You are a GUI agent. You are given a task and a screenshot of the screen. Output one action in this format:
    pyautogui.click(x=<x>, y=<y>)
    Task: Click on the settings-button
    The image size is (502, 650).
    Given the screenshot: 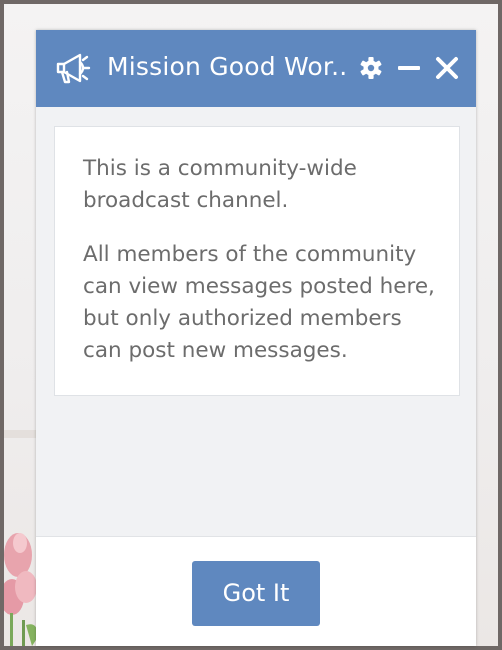 What is the action you would take?
    pyautogui.click(x=371, y=68)
    